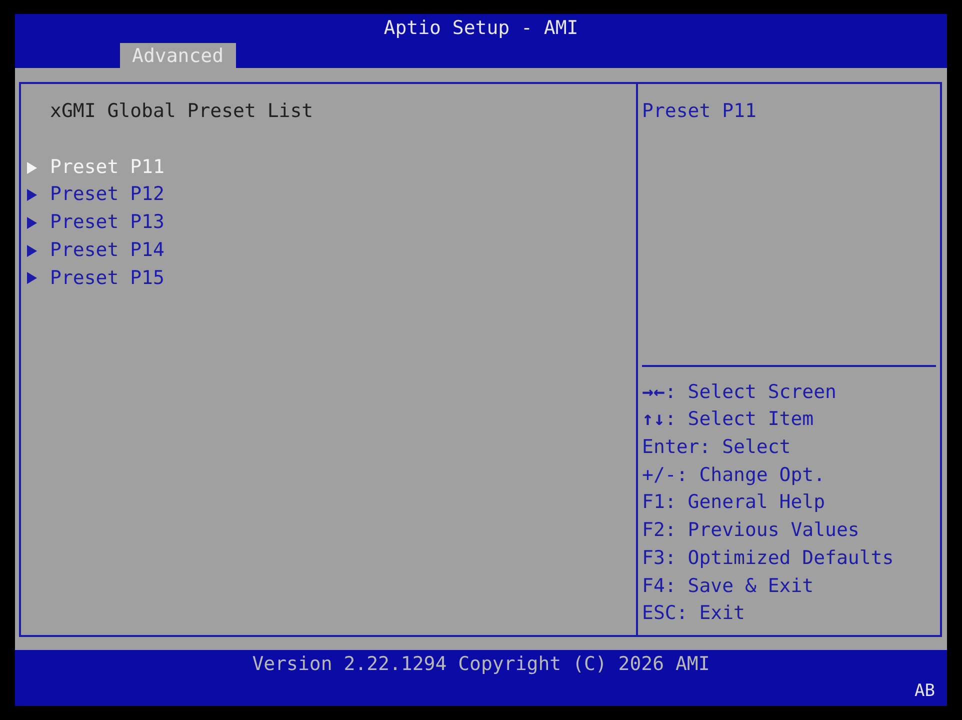 This screenshot has width=962, height=720. Describe the element at coordinates (734, 475) in the screenshot. I see `key-hint: +/-: Change Opt.` at that location.